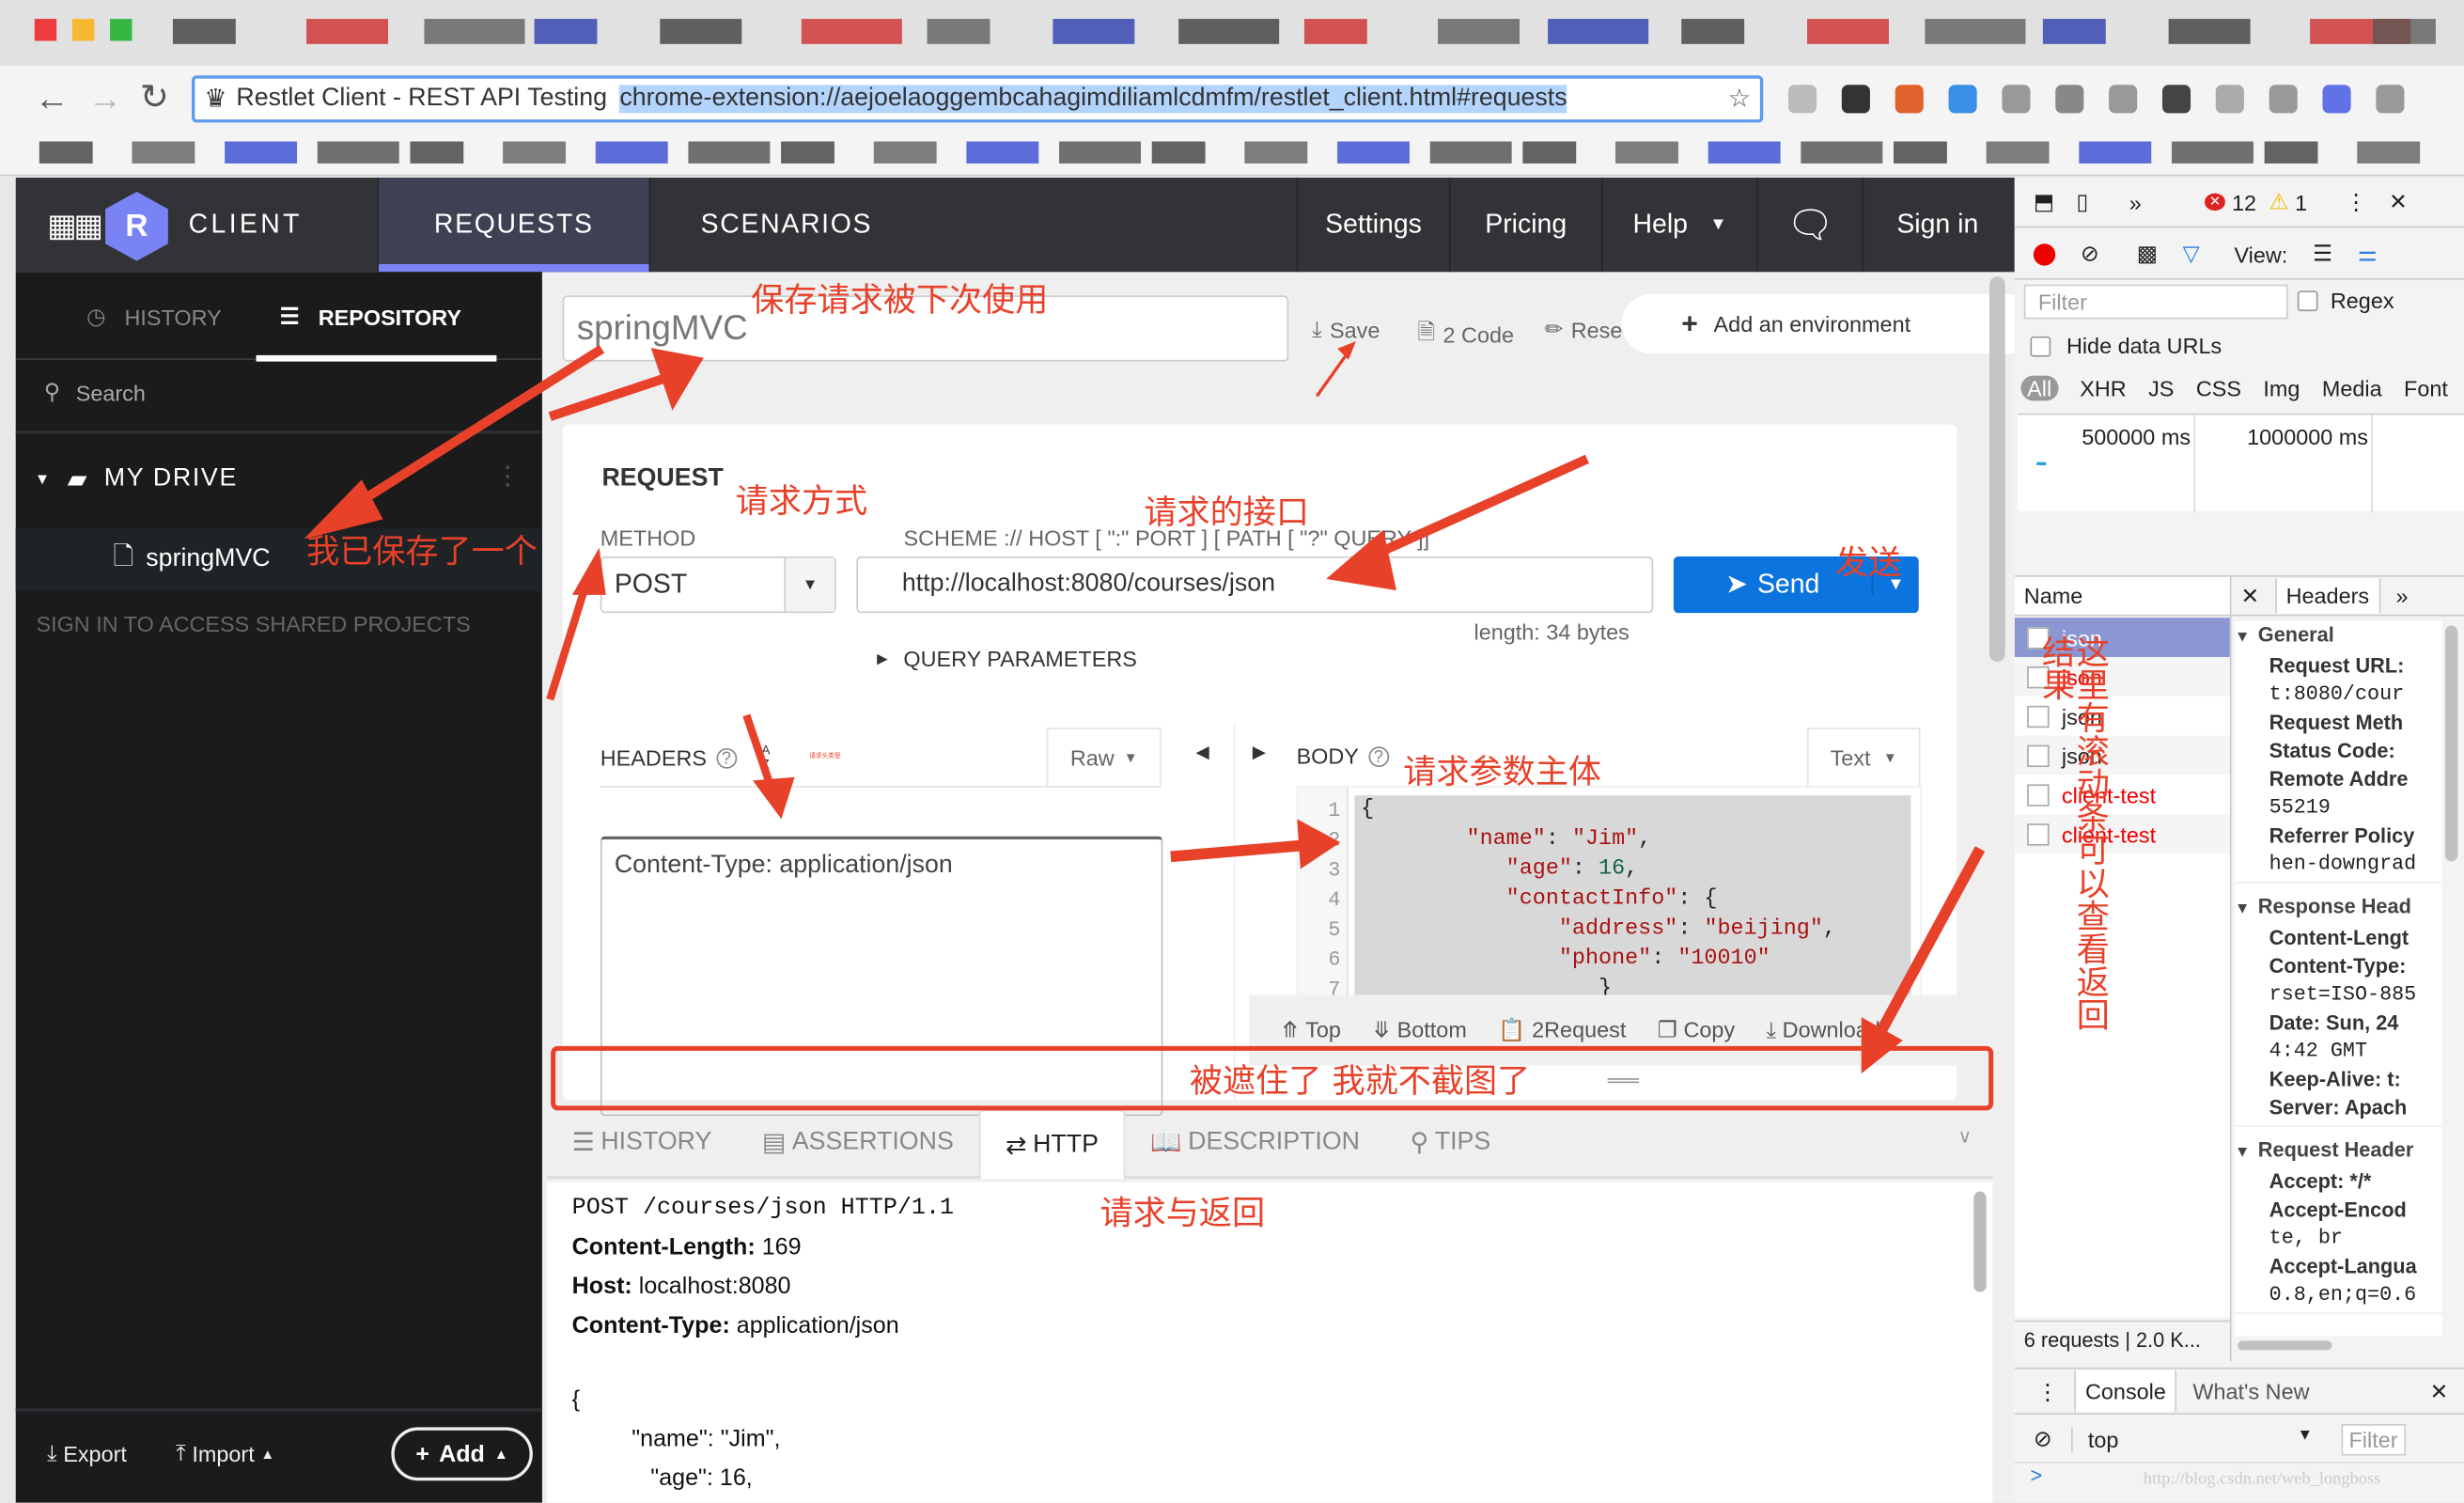  What do you see at coordinates (45, 30) in the screenshot?
I see `close-window-button` at bounding box center [45, 30].